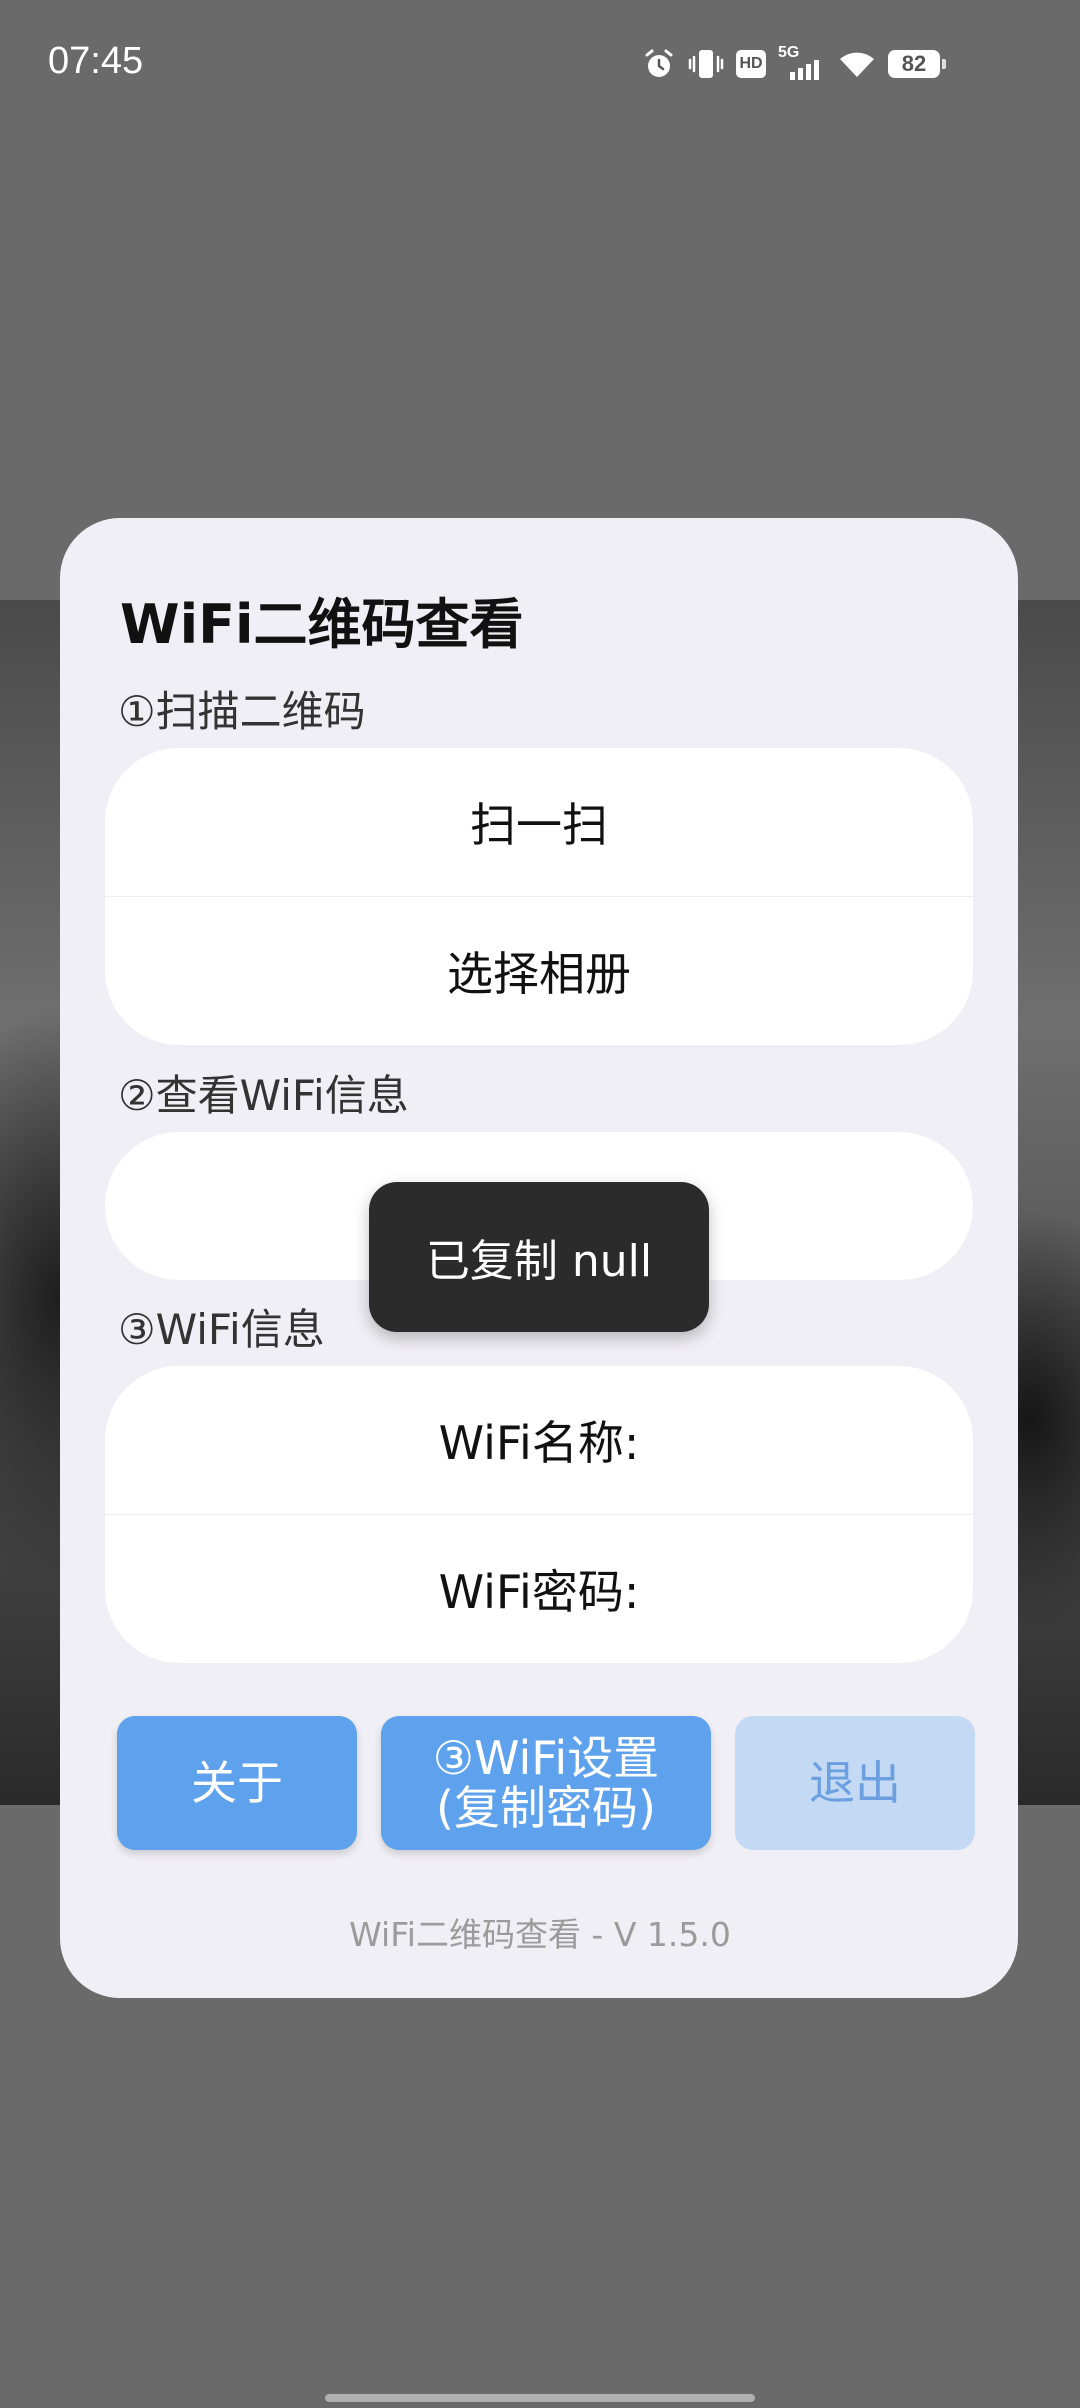  Describe the element at coordinates (96, 61) in the screenshot. I see `status-time: 07:45` at that location.